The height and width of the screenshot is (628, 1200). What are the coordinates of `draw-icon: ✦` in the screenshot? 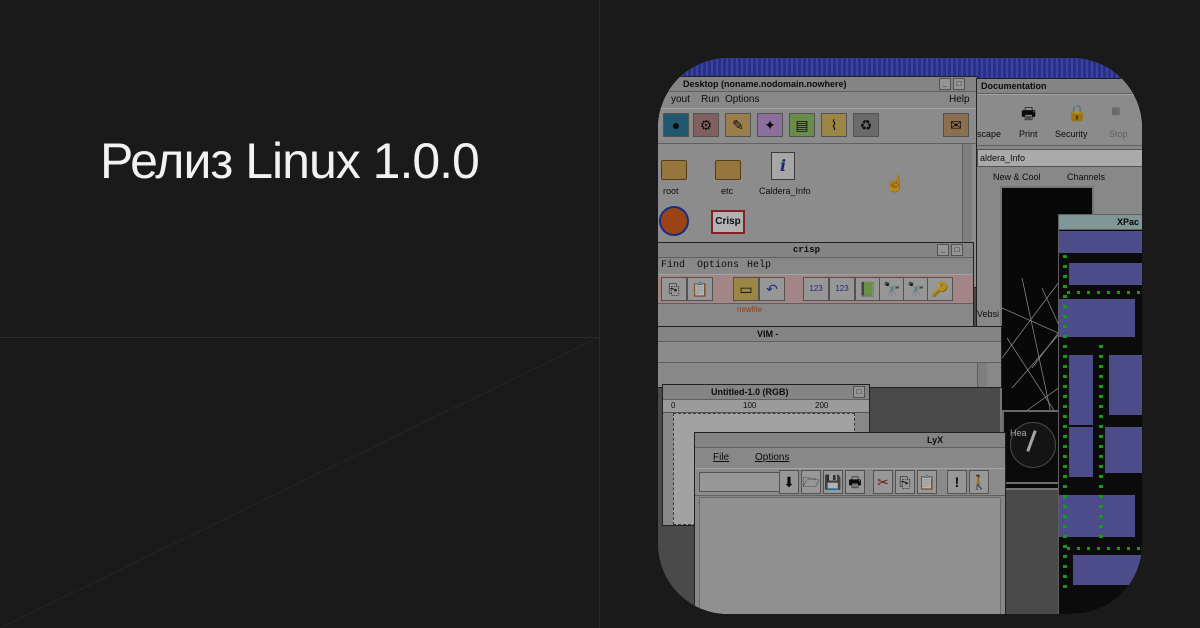 It's located at (770, 125).